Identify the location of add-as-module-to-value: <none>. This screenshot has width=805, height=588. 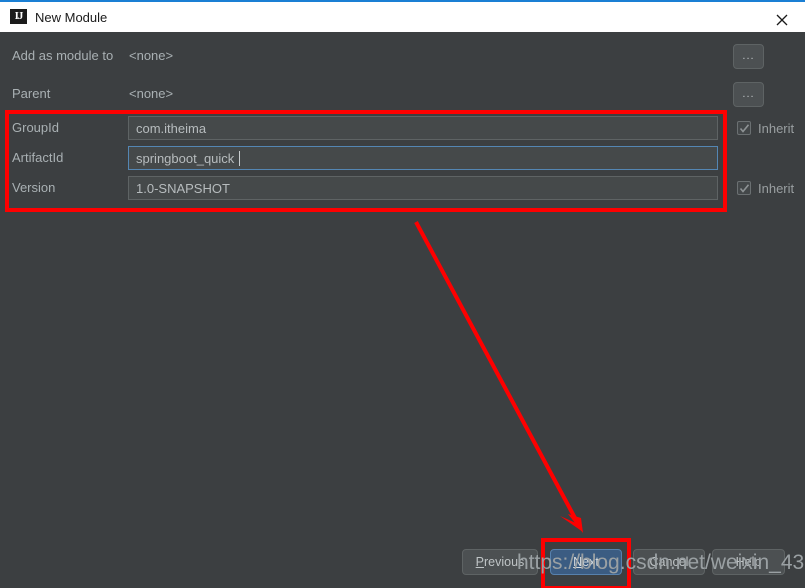
(151, 55).